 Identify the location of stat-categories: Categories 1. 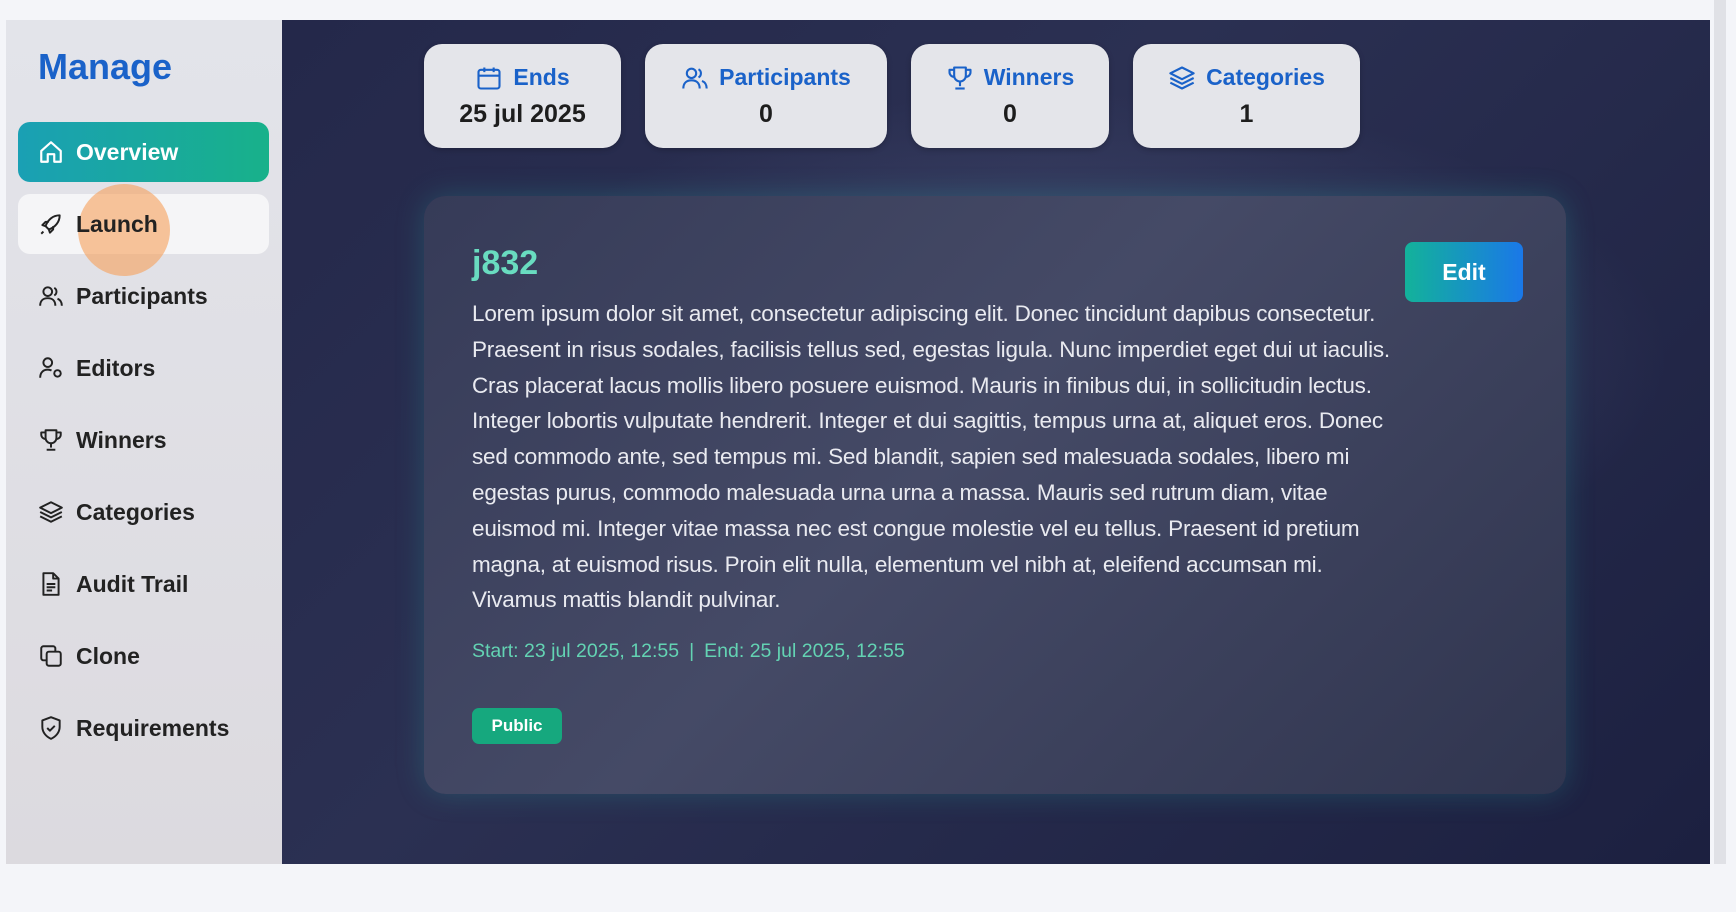
(1246, 96).